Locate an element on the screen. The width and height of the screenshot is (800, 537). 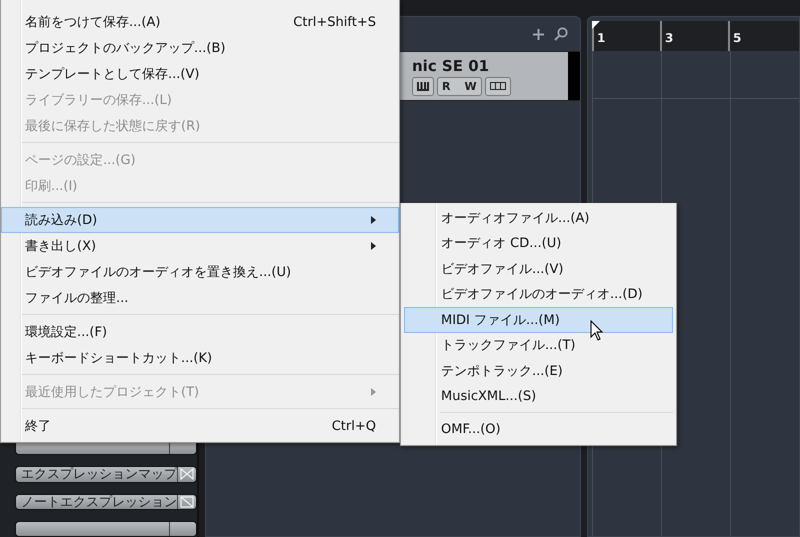
menu-item: 書き出し(X) is located at coordinates (200, 246).